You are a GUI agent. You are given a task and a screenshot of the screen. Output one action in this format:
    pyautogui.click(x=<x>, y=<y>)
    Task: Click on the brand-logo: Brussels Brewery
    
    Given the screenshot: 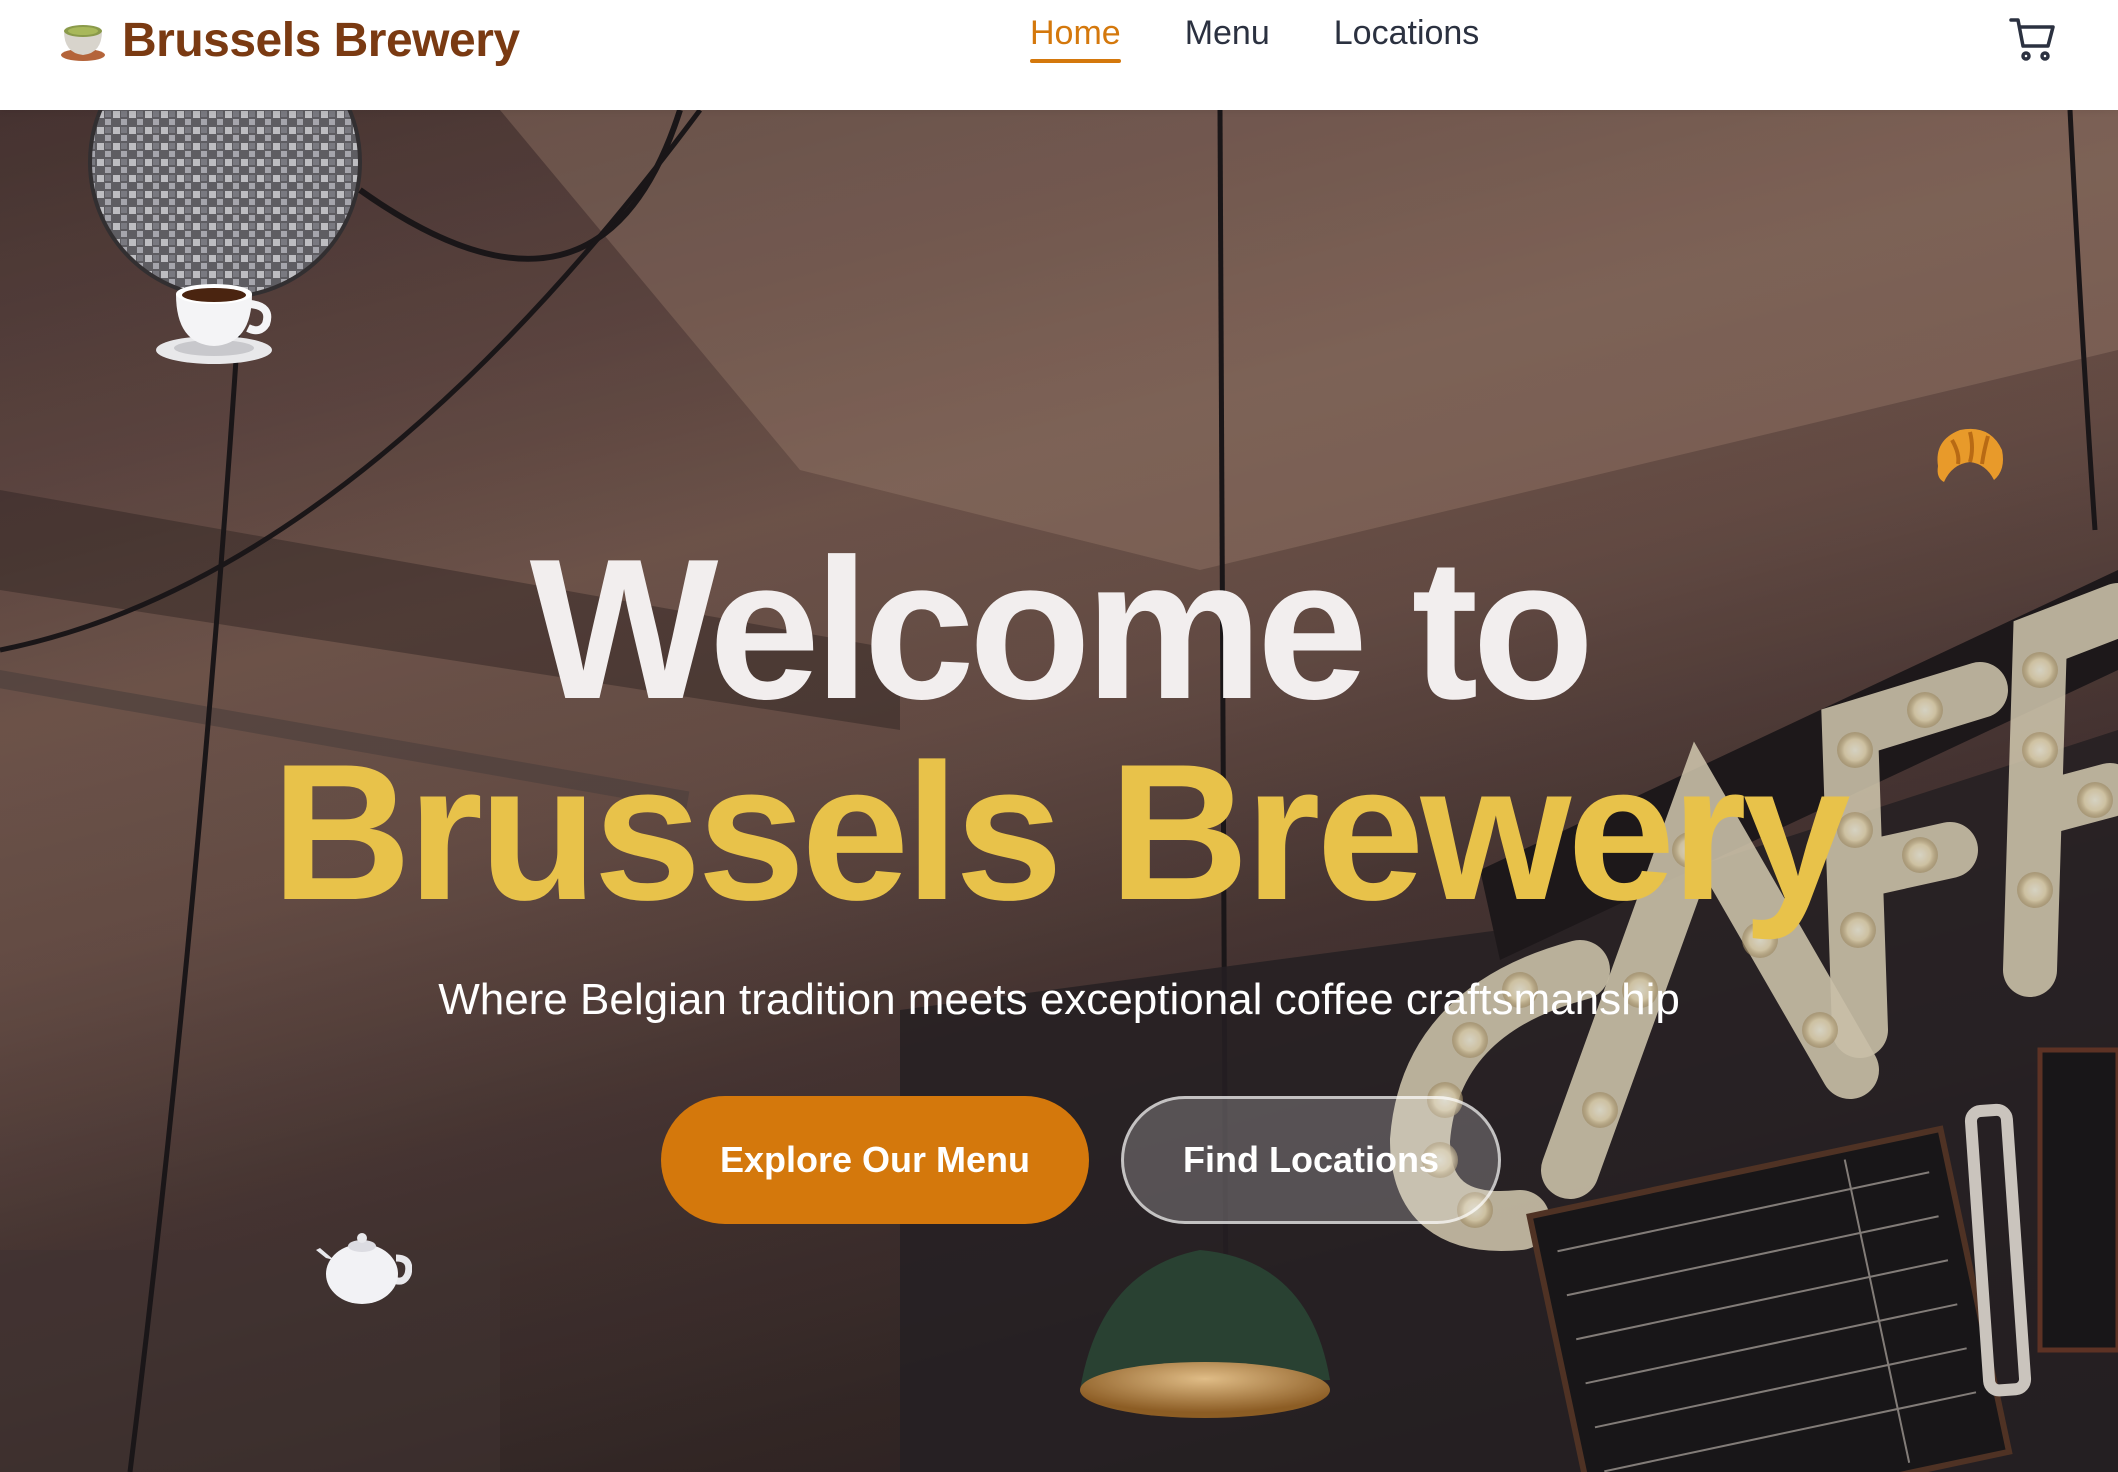 What is the action you would take?
    pyautogui.click(x=289, y=40)
    